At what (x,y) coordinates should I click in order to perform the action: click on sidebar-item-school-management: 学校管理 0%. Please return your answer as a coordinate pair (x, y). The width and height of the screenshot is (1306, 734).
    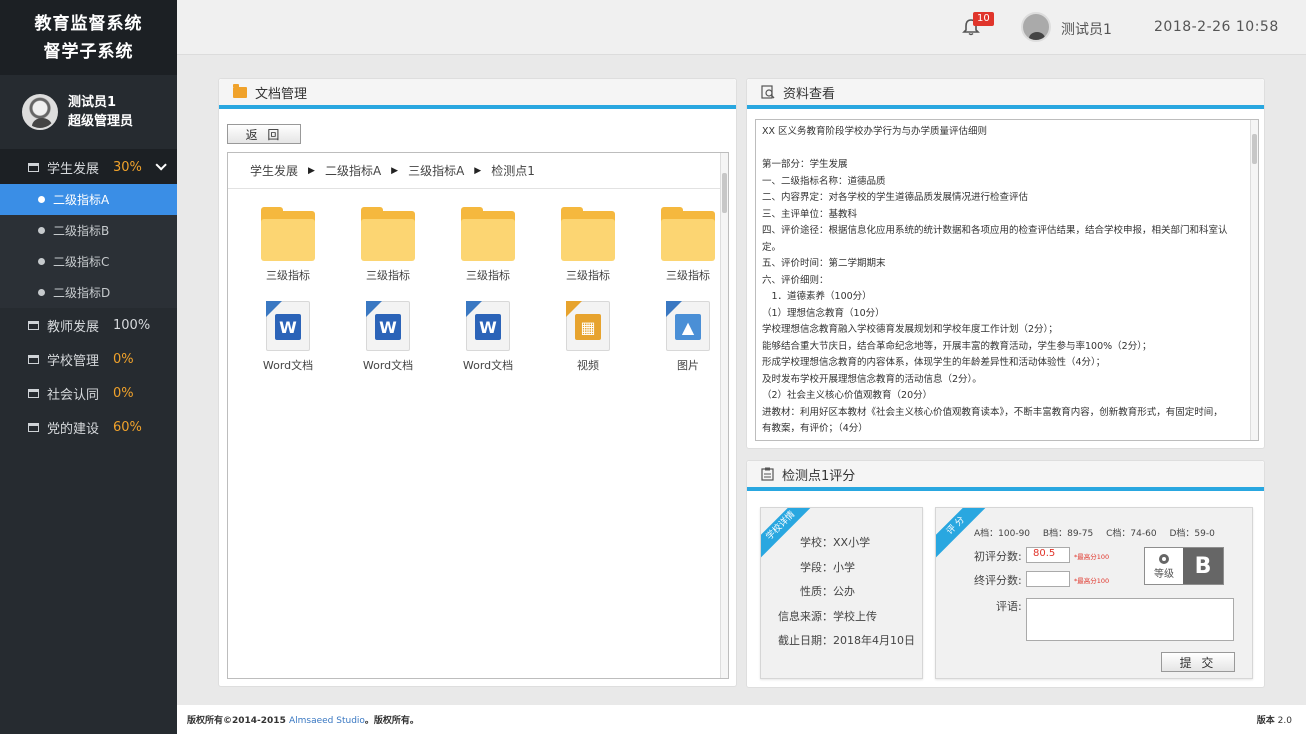
    Looking at the image, I should click on (88, 359).